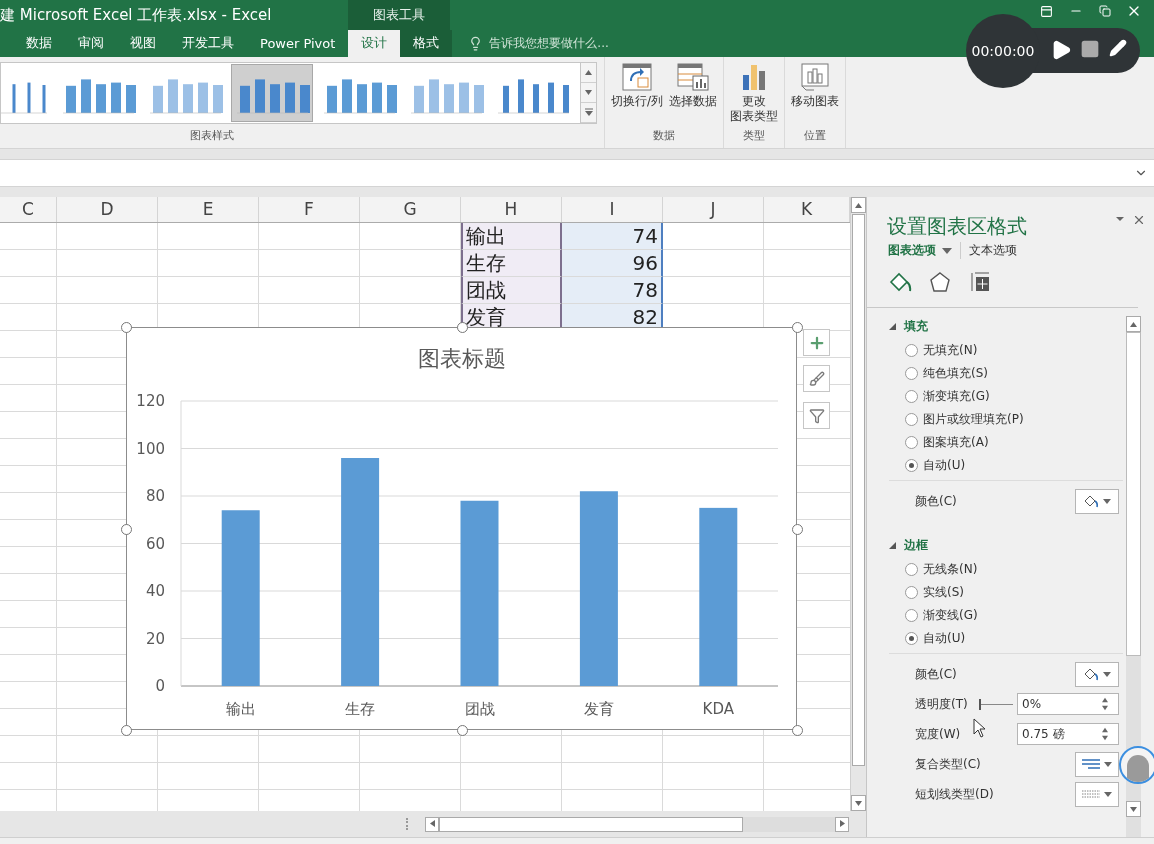 The height and width of the screenshot is (844, 1154). What do you see at coordinates (842, 824) in the screenshot?
I see `scroll-right-button` at bounding box center [842, 824].